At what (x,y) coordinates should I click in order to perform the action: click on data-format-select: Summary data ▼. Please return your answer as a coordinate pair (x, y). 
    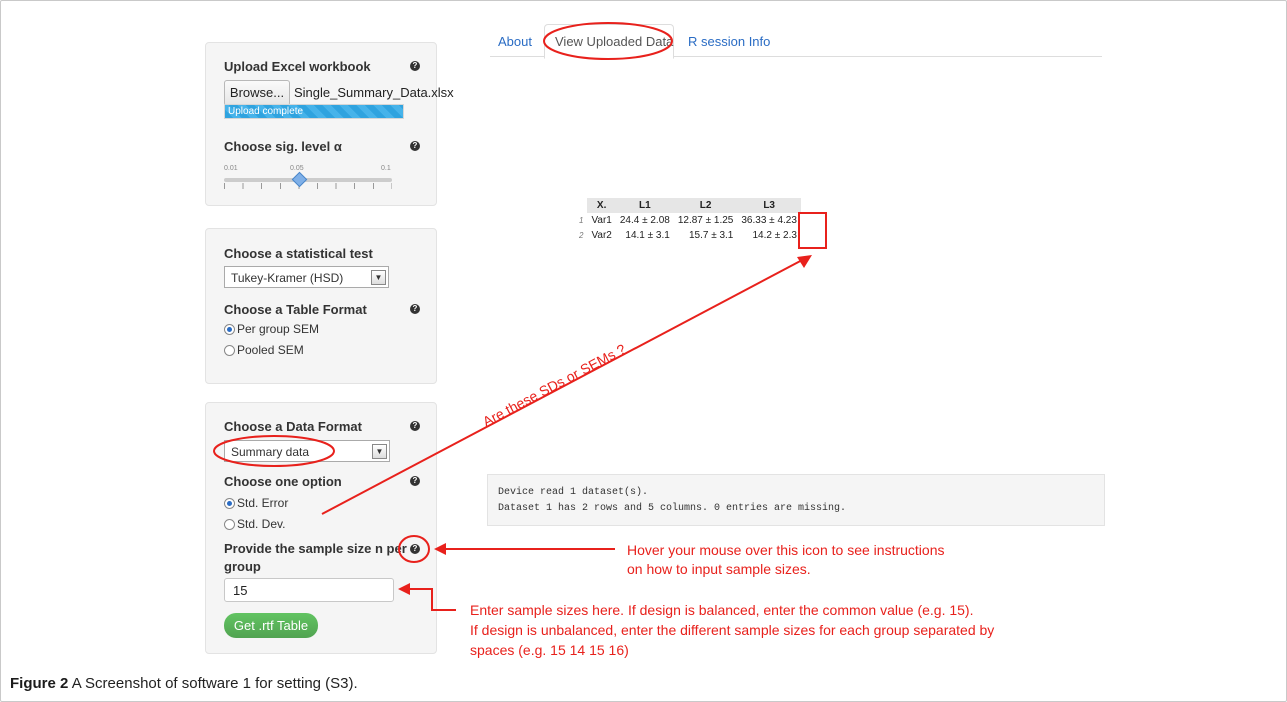
    Looking at the image, I should click on (307, 451).